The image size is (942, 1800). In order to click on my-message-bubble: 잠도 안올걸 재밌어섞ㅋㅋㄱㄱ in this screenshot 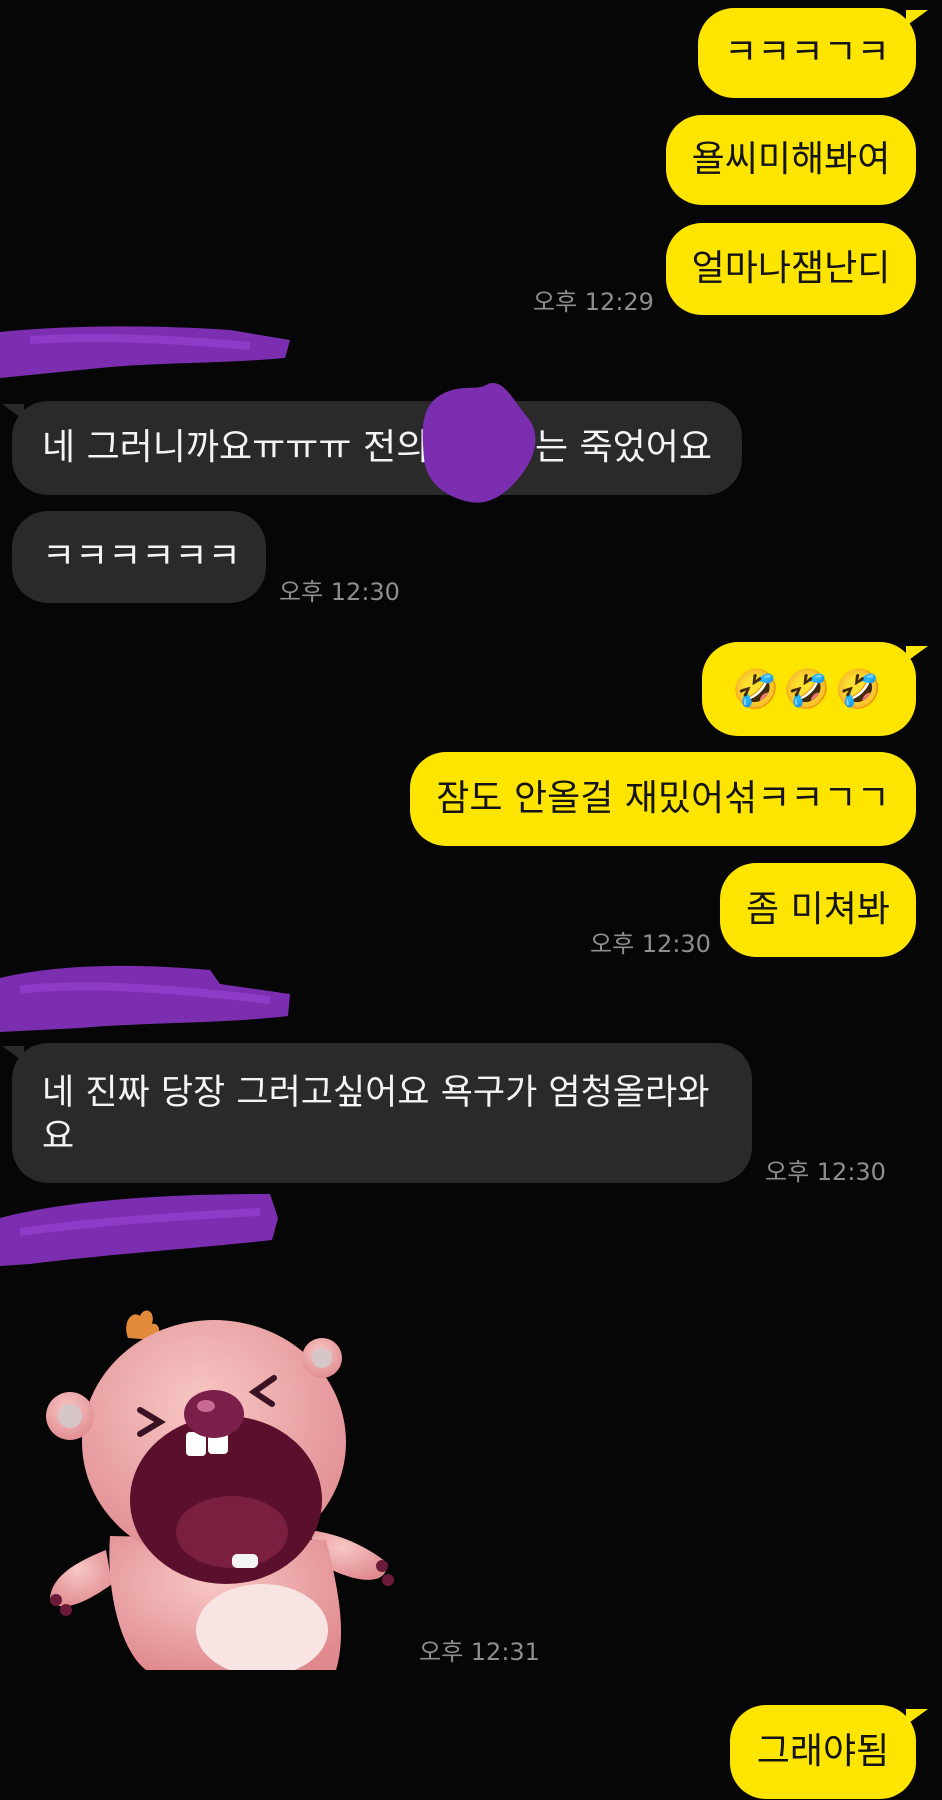, I will do `click(663, 799)`.